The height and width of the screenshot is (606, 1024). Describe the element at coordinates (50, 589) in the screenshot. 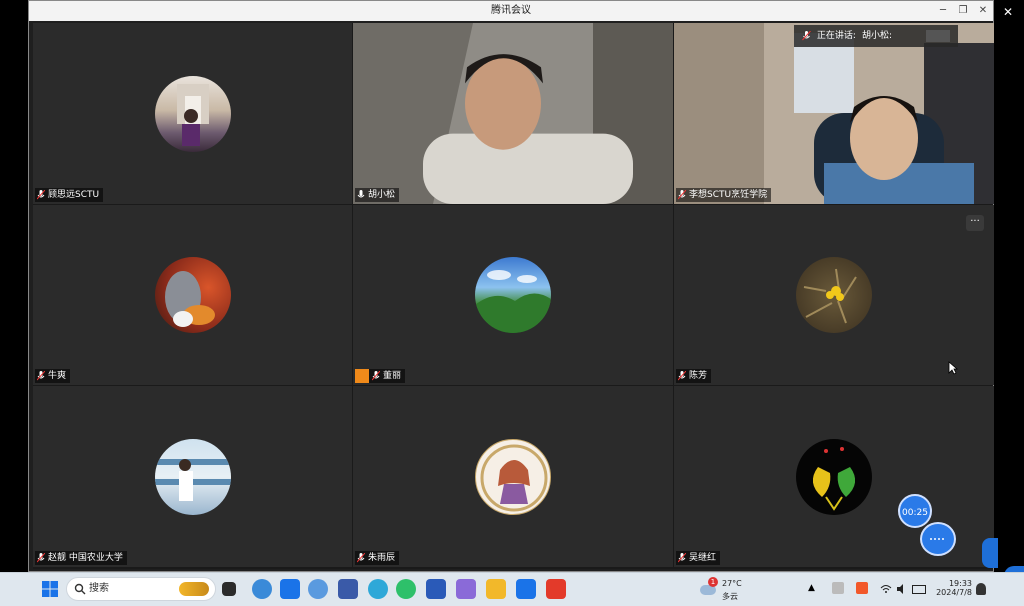

I see `windows-start-icon` at that location.